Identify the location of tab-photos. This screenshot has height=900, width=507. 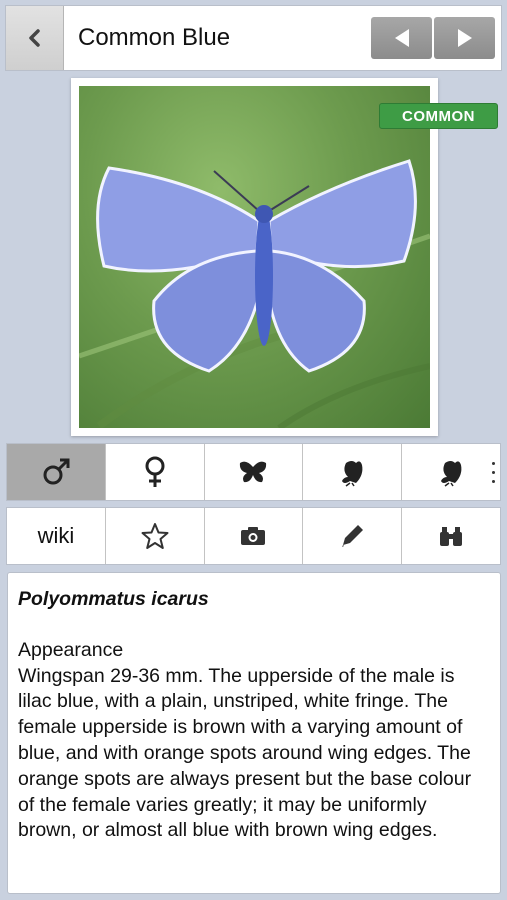
(254, 536).